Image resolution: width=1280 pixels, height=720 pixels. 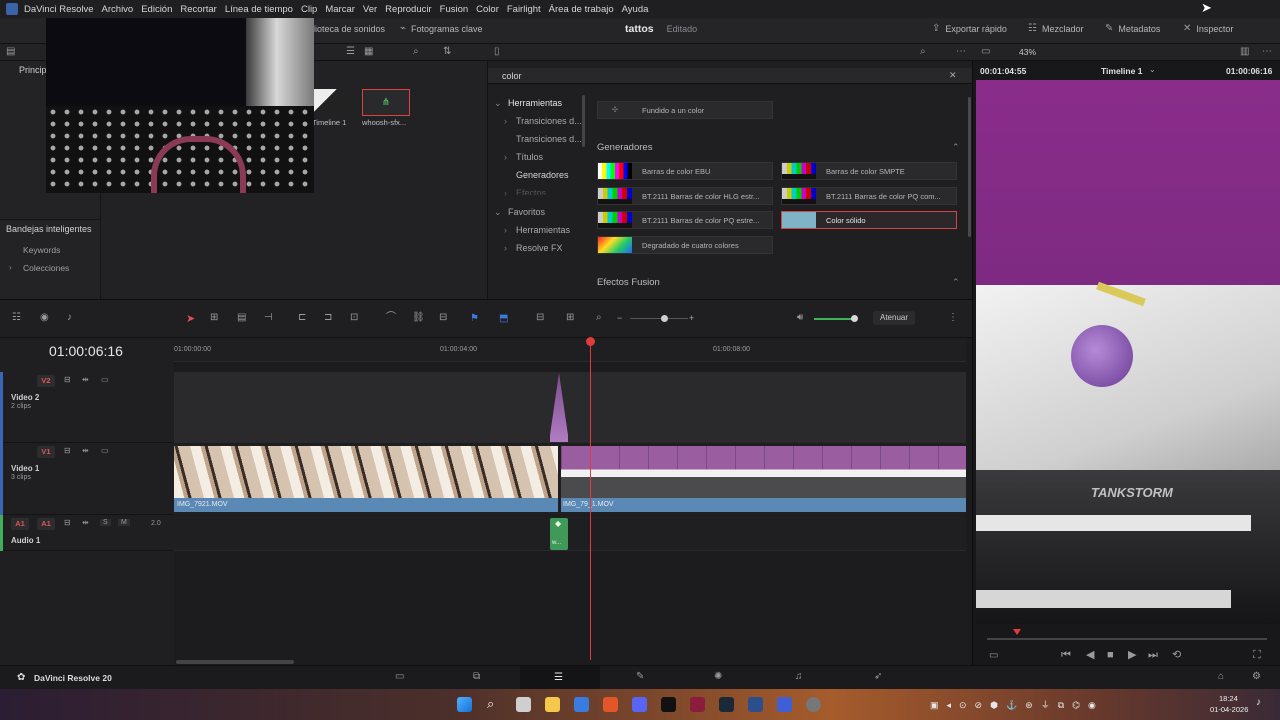 I want to click on v1-clip-2-thumbs, so click(x=763, y=472).